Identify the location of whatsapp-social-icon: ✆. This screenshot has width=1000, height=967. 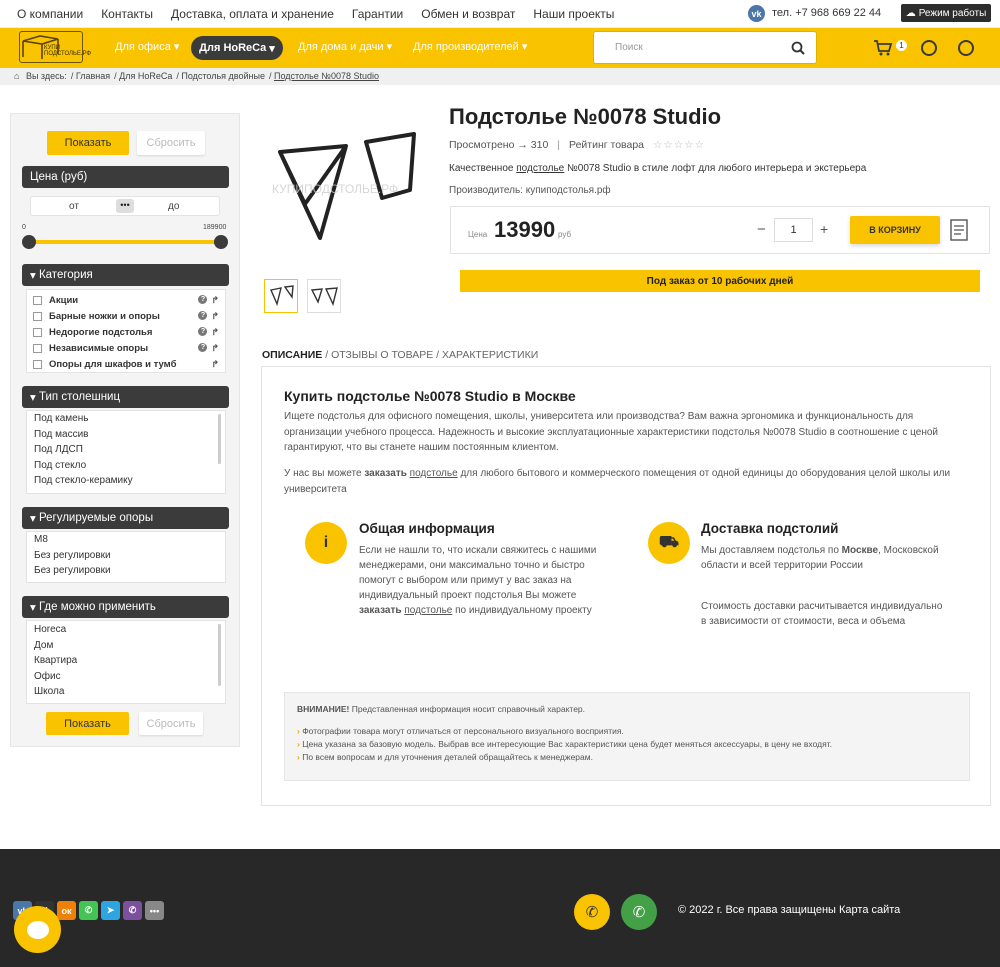
(88, 910).